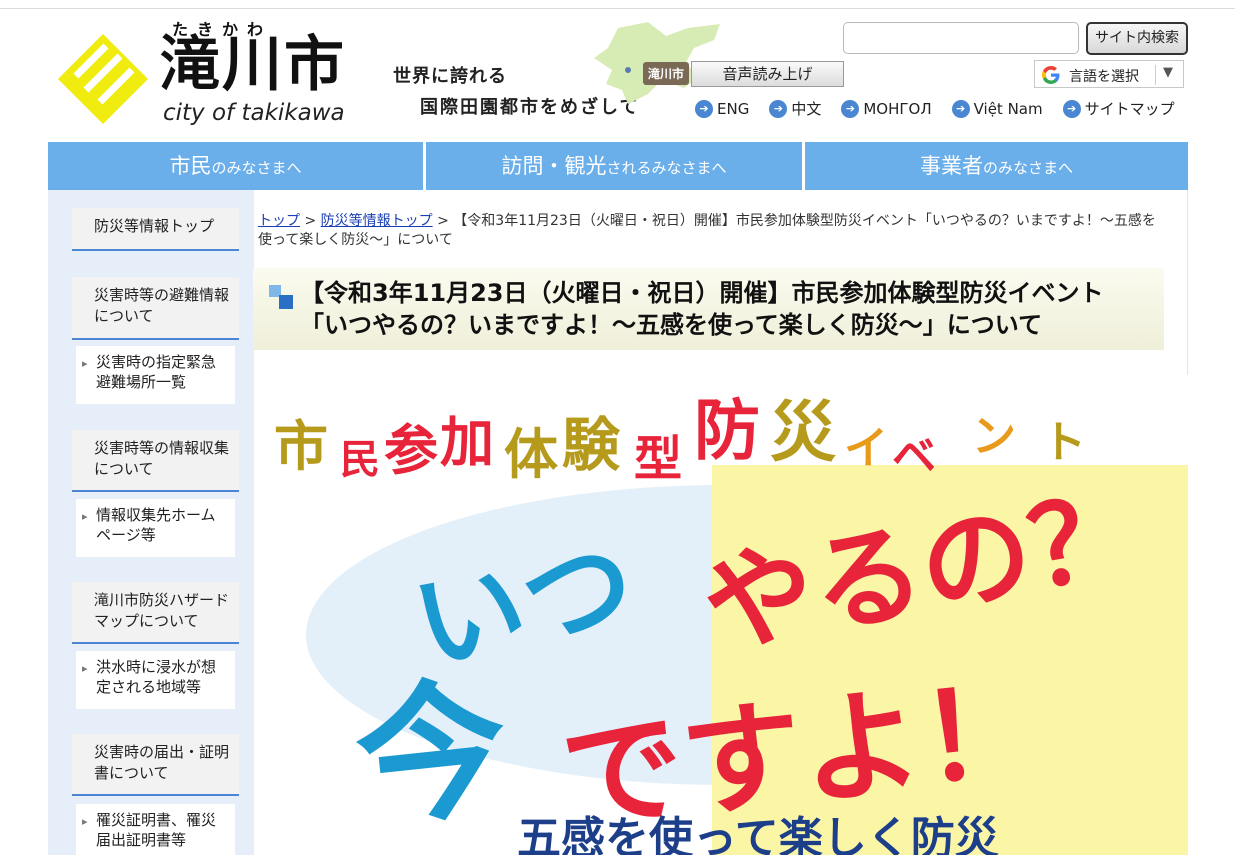  Describe the element at coordinates (431, 755) in the screenshot. I see `poster-ima: 今` at that location.